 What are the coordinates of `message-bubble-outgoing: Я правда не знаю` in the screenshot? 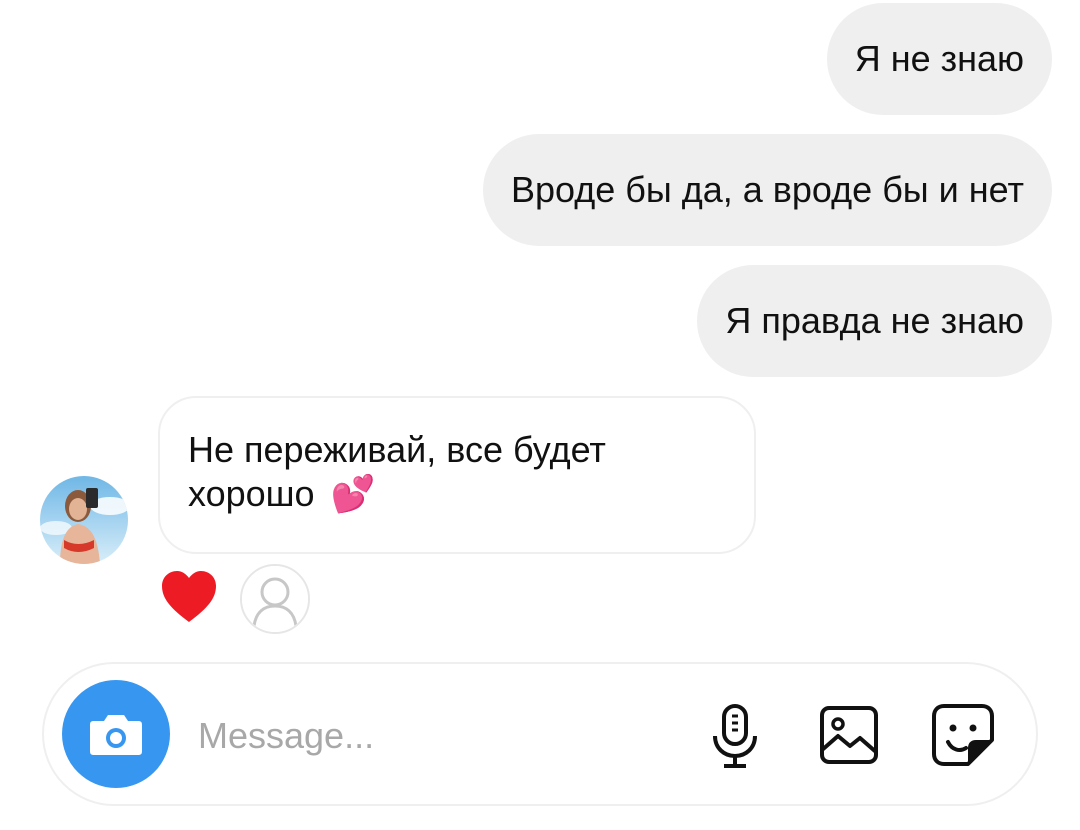 It's located at (874, 321).